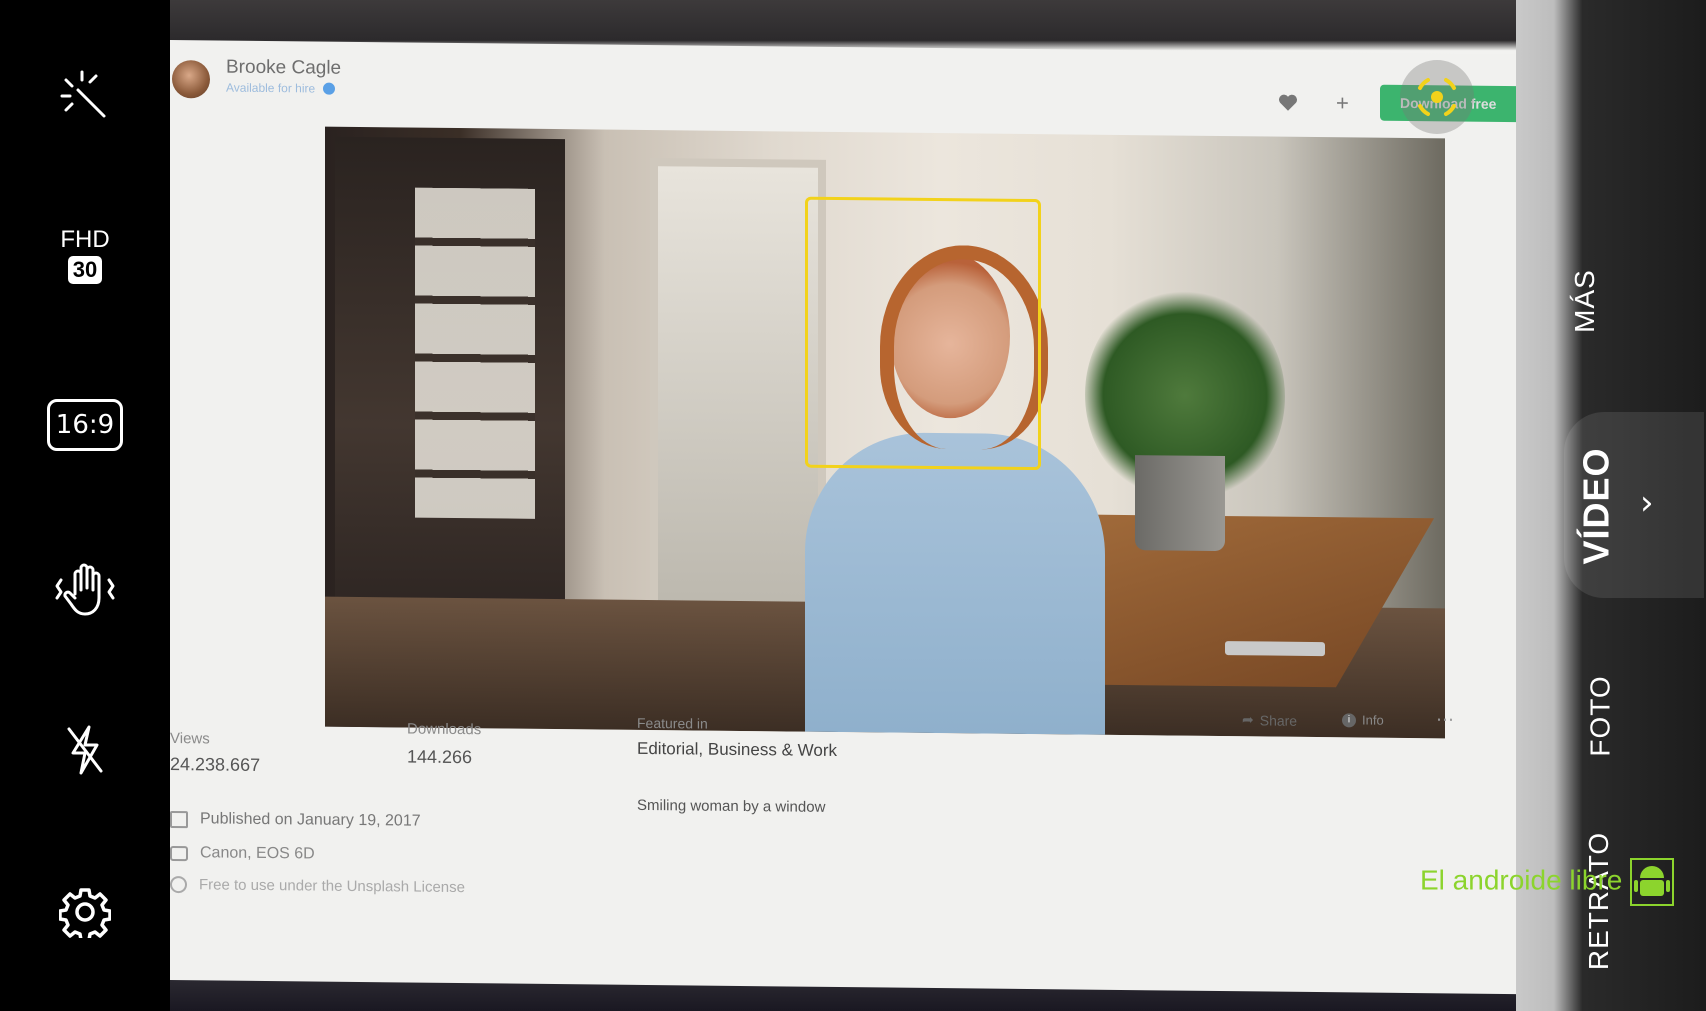 This screenshot has width=1706, height=1011. Describe the element at coordinates (731, 806) in the screenshot. I see `photo-description: Smiling woman by a window` at that location.